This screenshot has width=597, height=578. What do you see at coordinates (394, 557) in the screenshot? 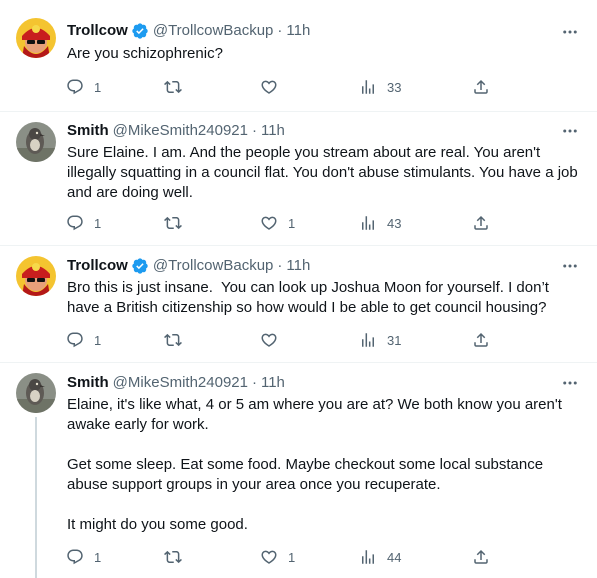
I see `views-count: 44` at bounding box center [394, 557].